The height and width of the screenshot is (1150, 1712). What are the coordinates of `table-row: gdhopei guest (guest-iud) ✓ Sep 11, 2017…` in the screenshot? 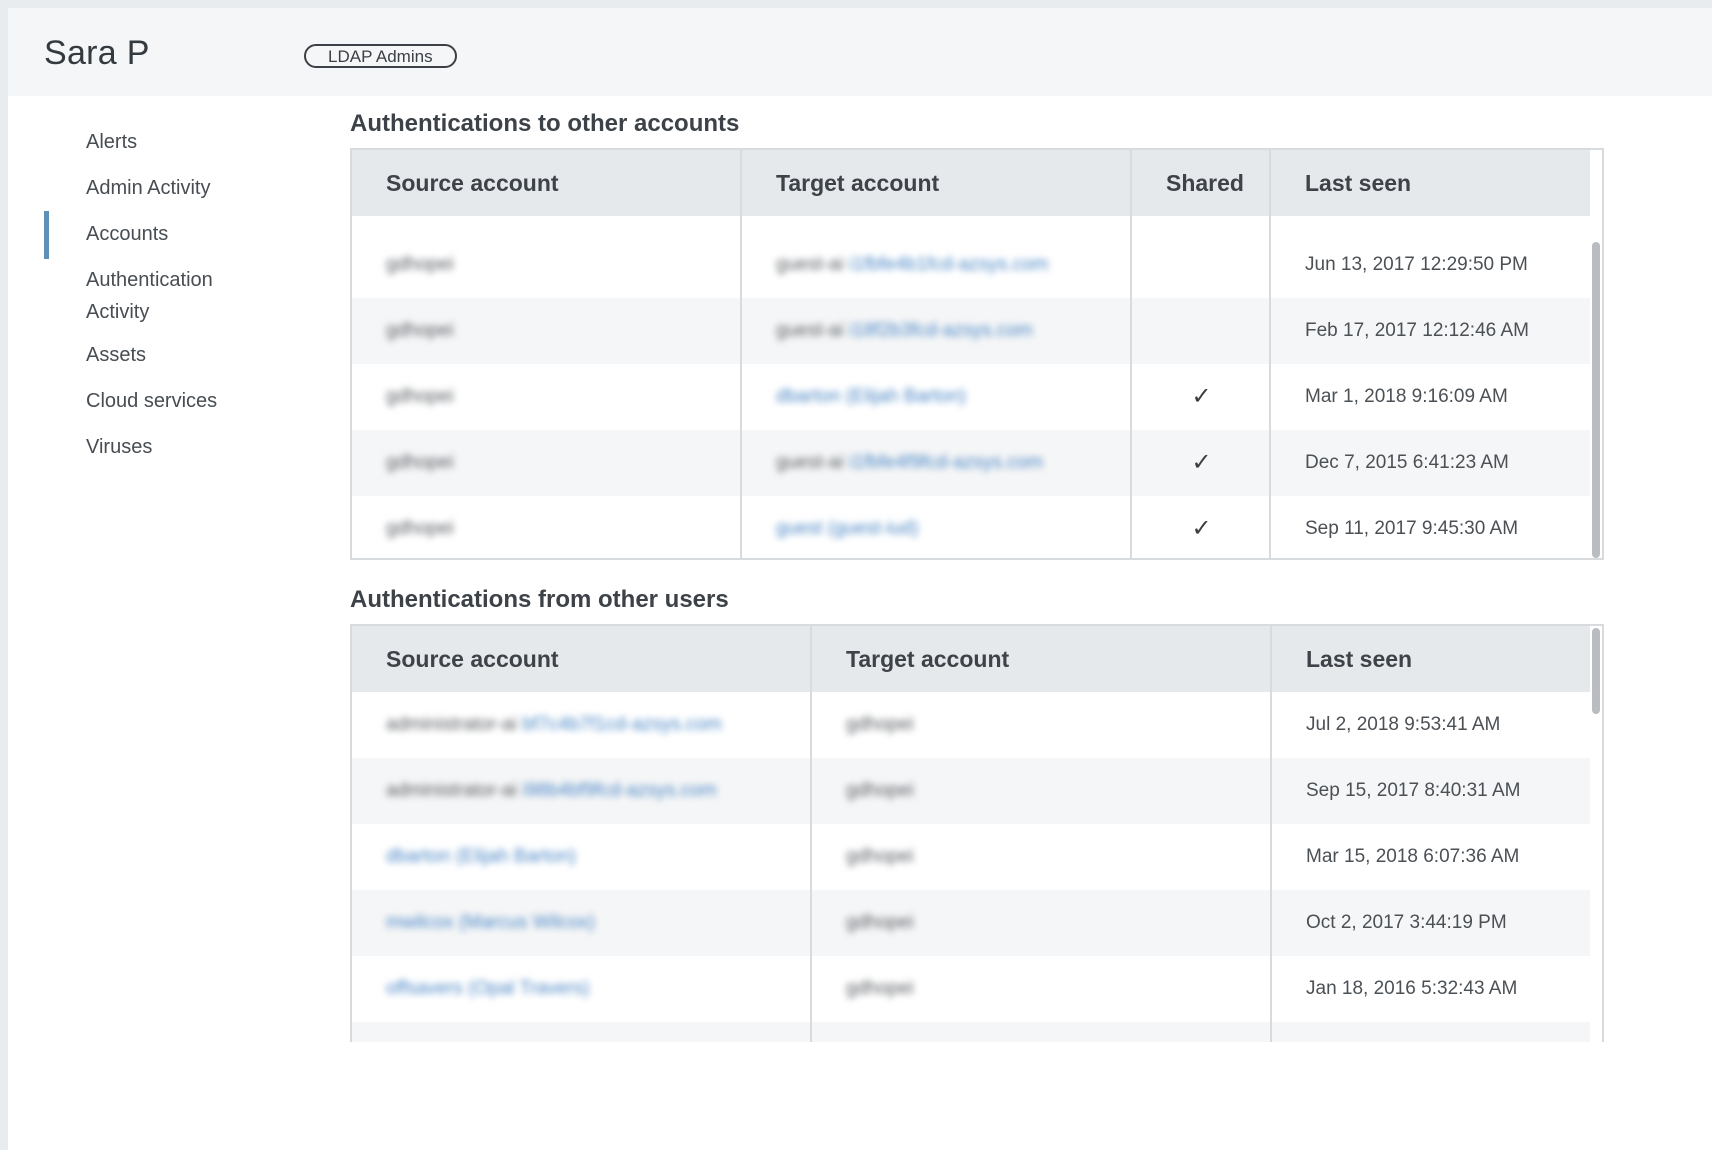 It's located at (971, 527).